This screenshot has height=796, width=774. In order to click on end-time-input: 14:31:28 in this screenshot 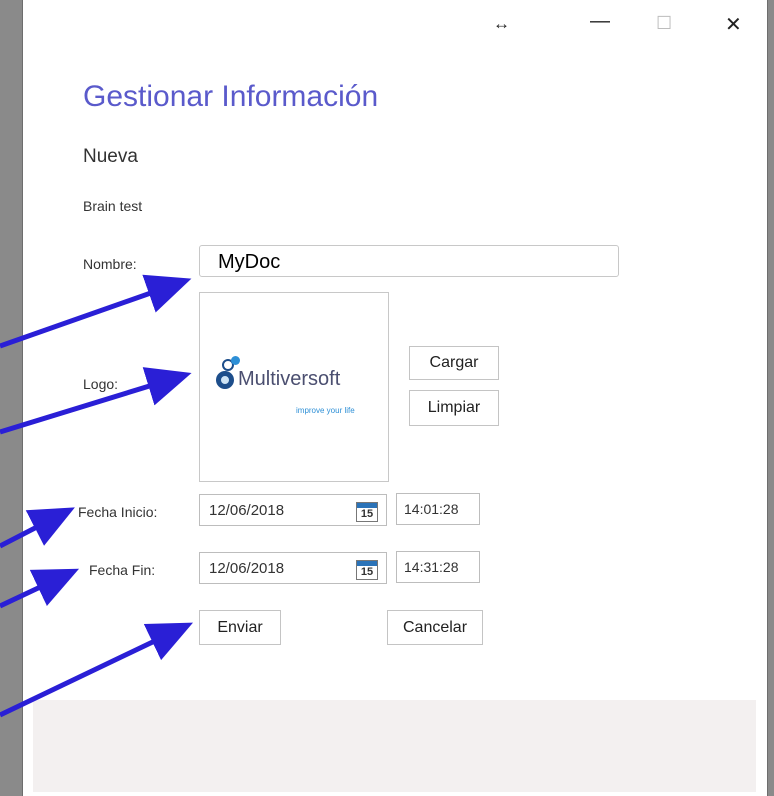, I will do `click(438, 567)`.